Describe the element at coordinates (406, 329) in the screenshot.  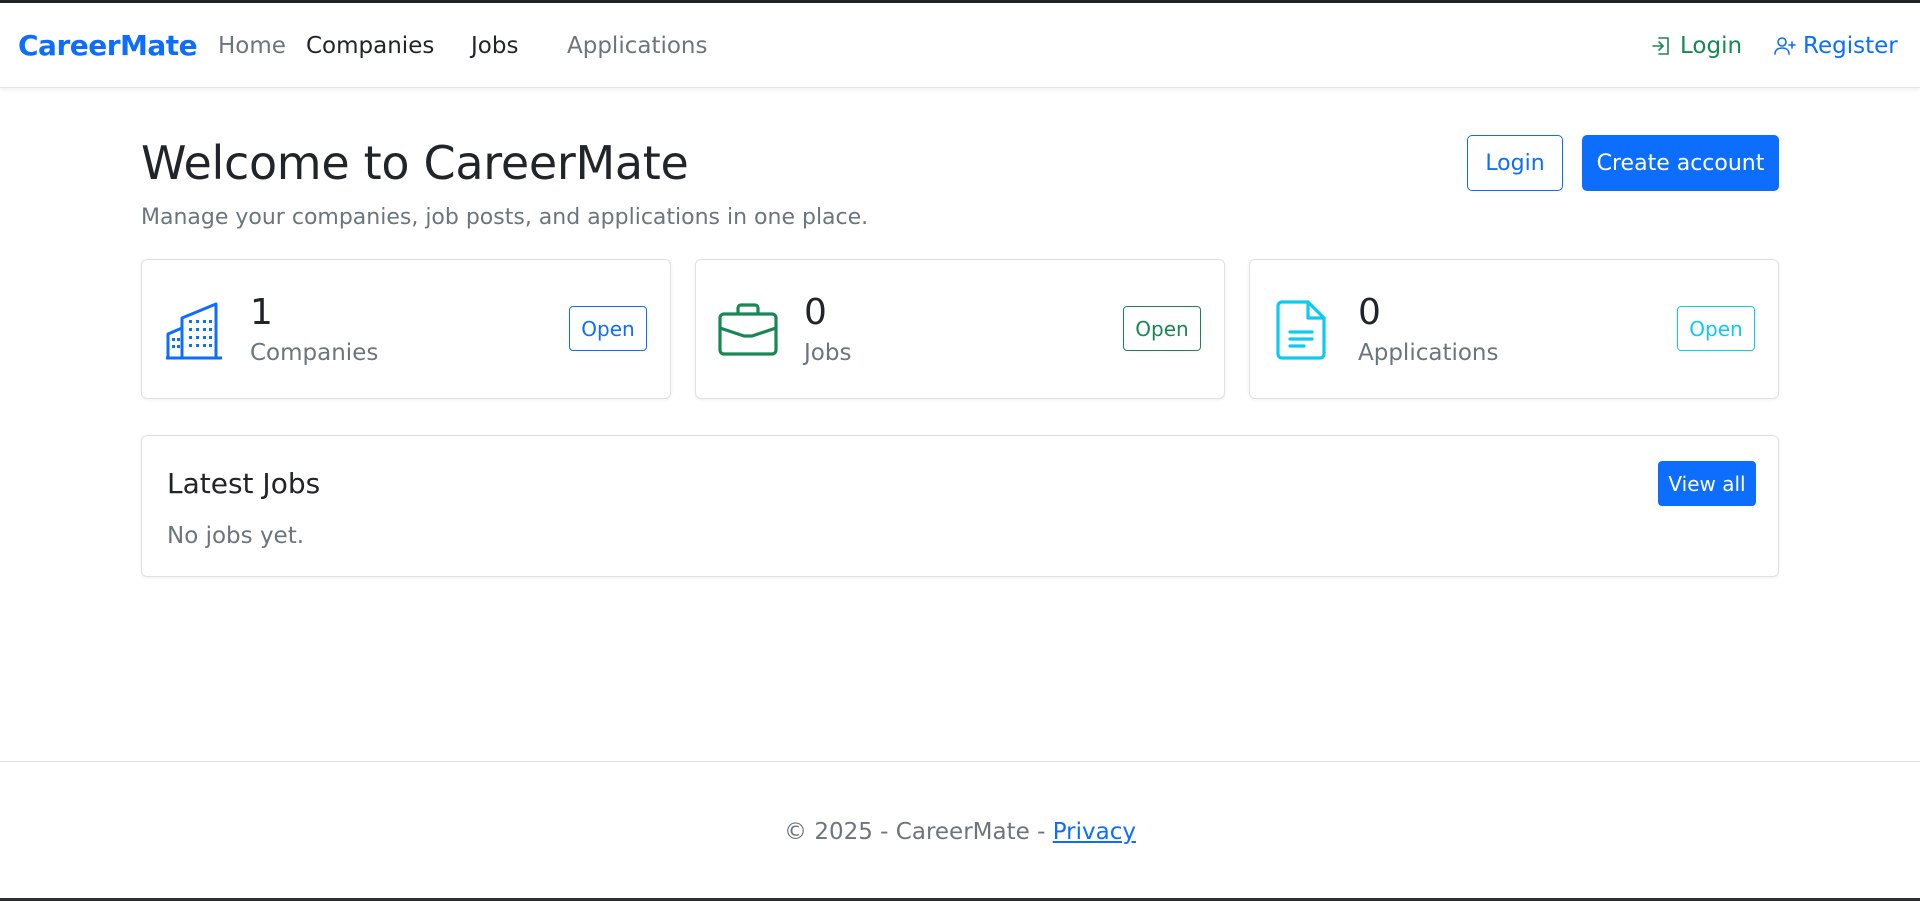
I see `companies-card: 1 Companies Open` at that location.